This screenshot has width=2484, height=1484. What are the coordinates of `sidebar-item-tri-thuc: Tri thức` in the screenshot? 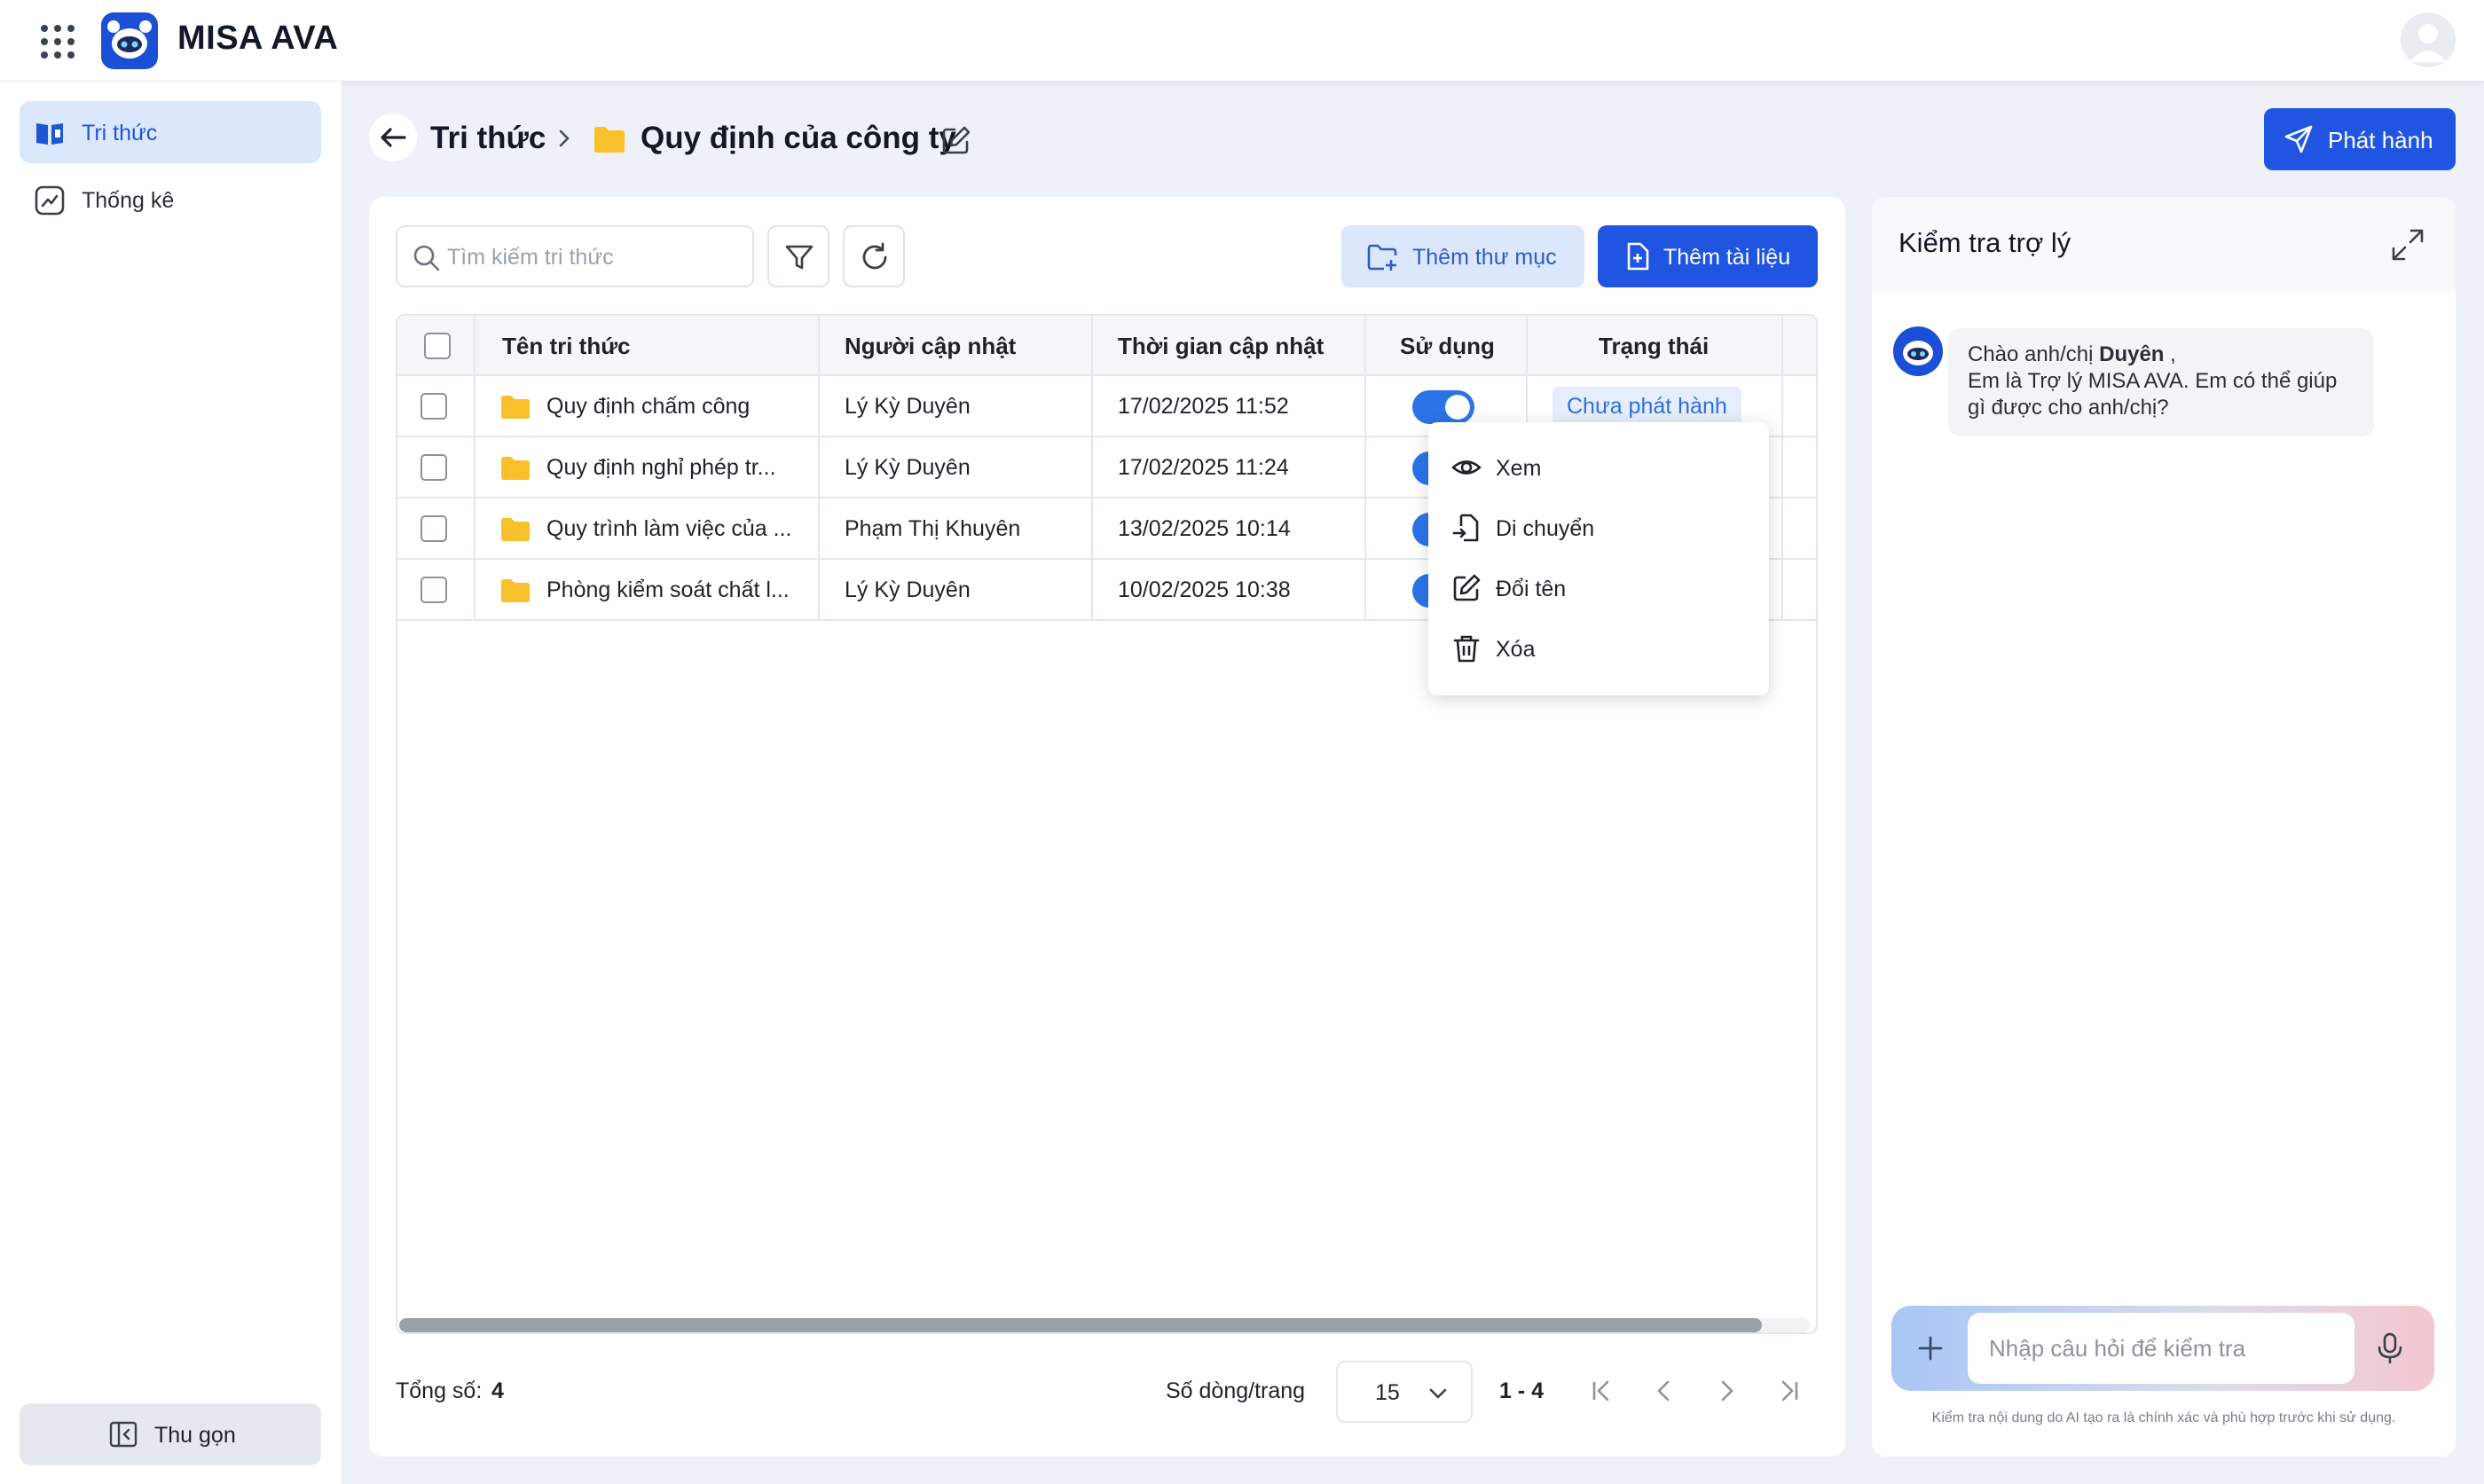 It's located at (170, 132).